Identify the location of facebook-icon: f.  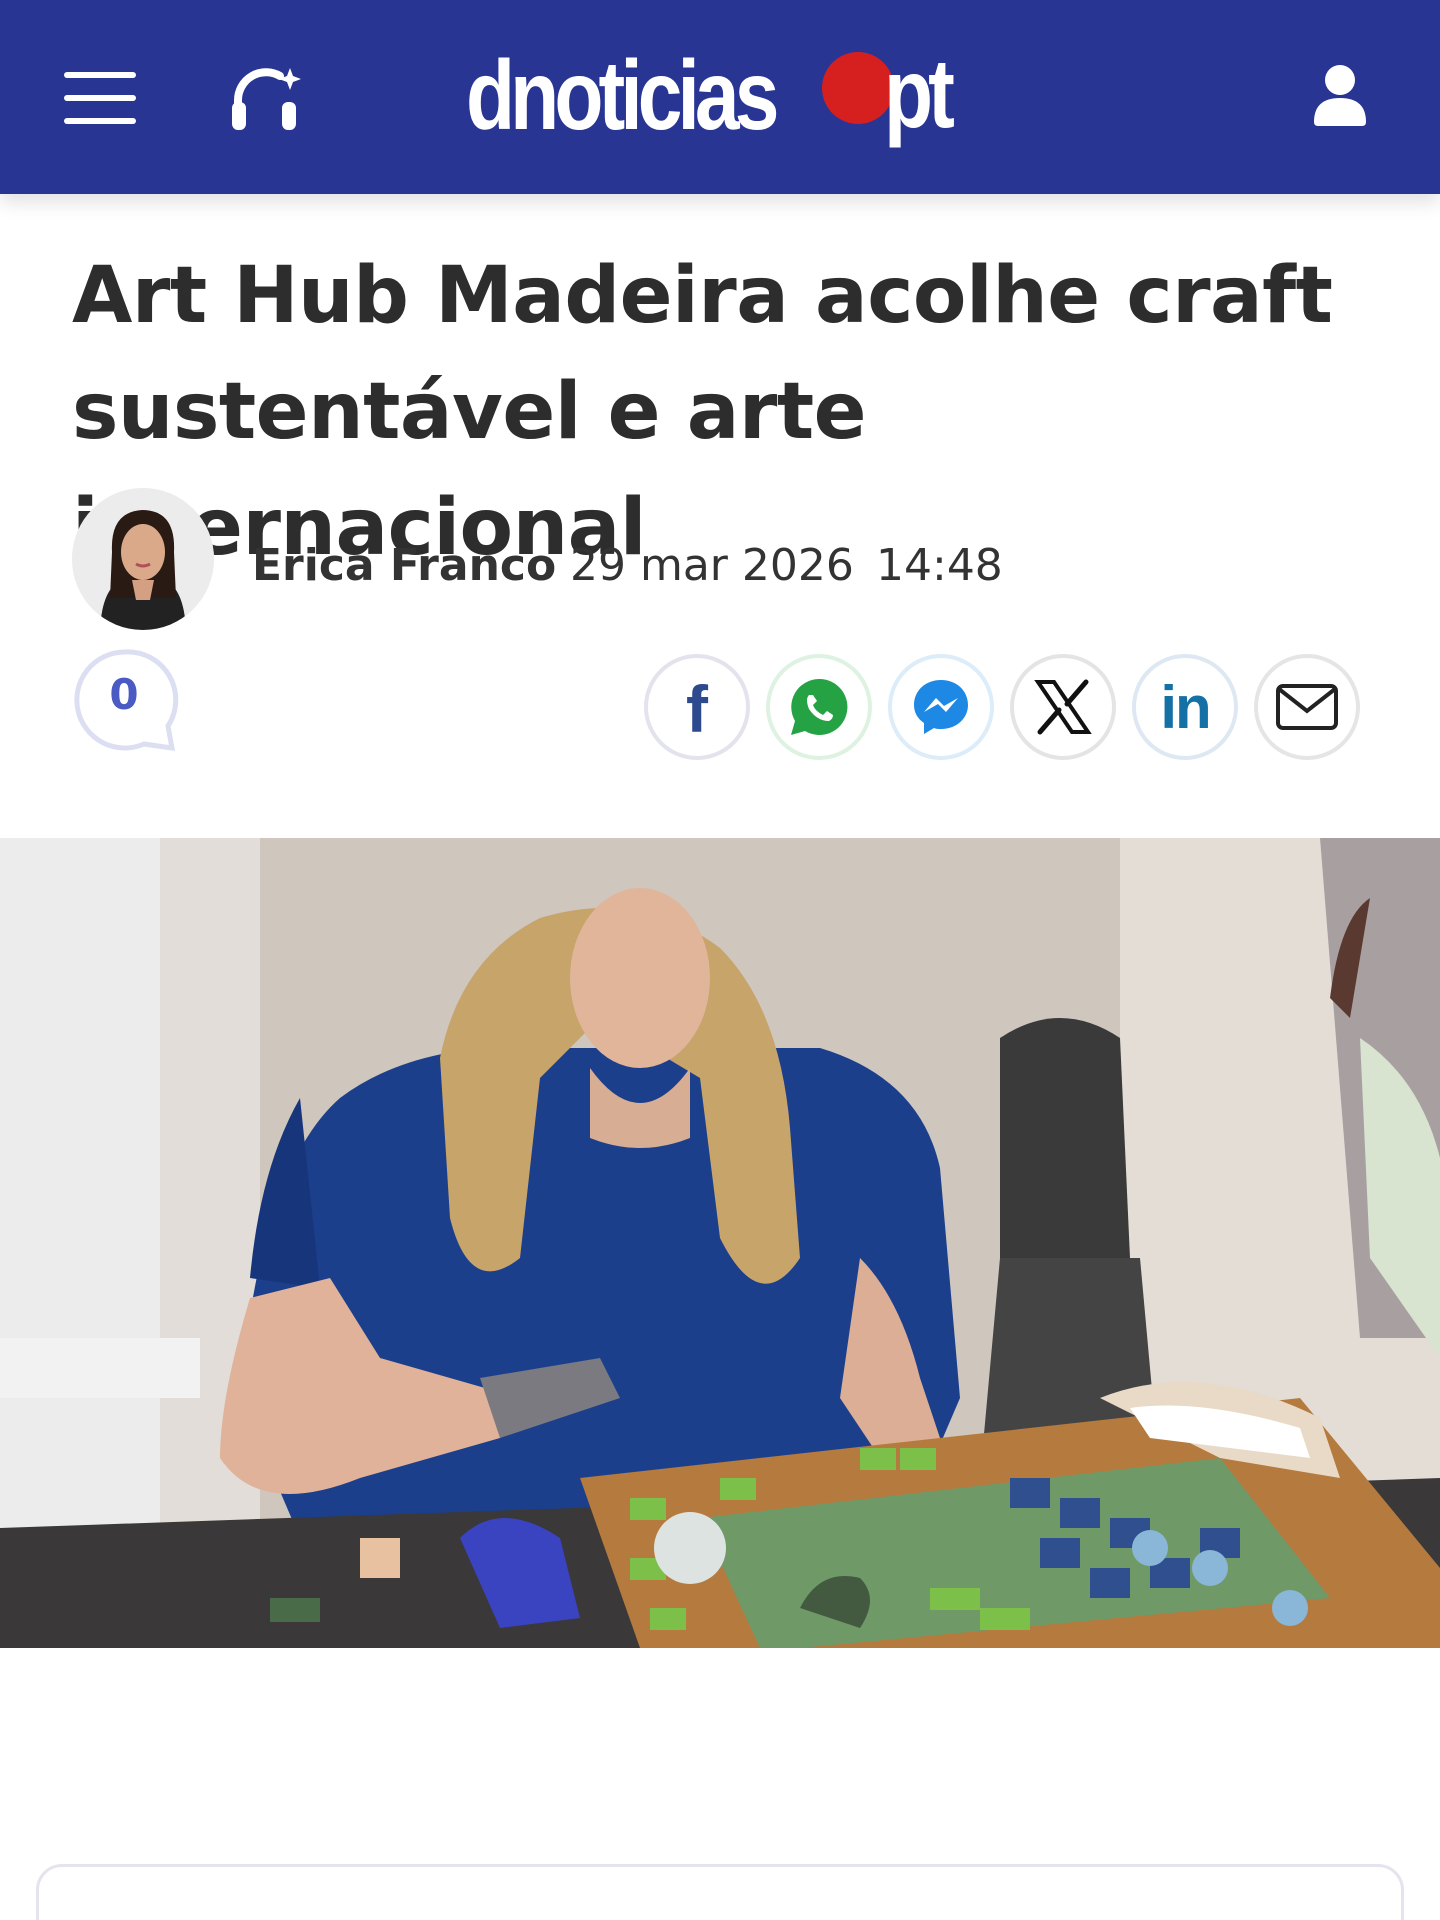
(697, 709).